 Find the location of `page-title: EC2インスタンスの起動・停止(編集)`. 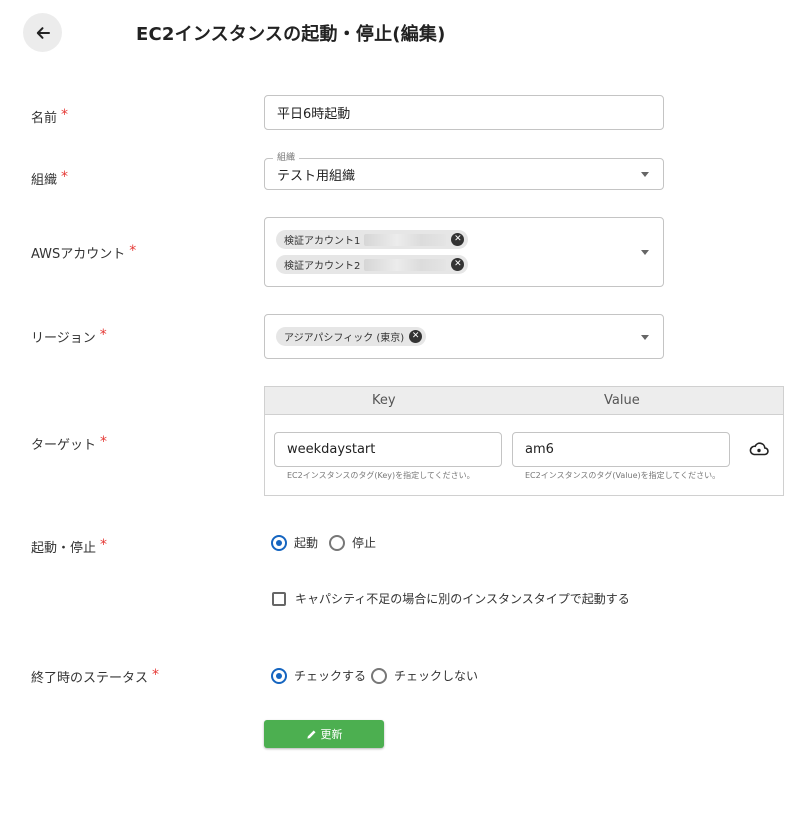

page-title: EC2インスタンスの起動・停止(編集) is located at coordinates (291, 34).